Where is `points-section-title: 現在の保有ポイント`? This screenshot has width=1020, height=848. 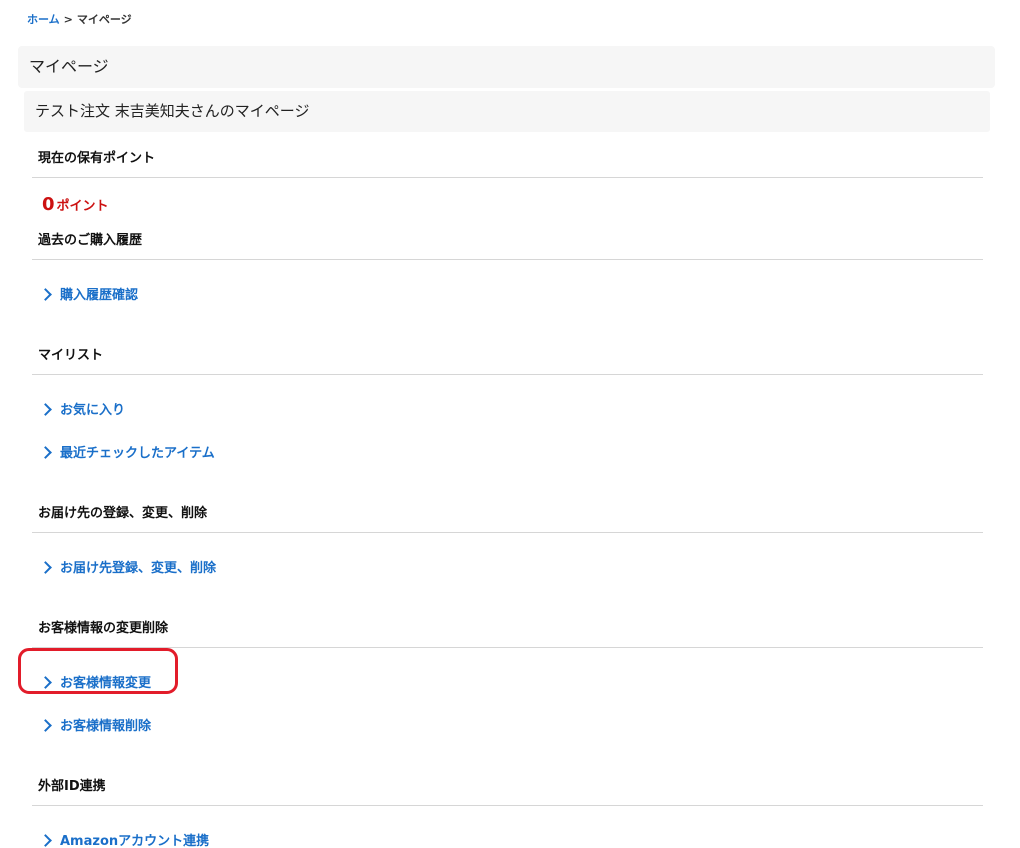
points-section-title: 現在の保有ポイント is located at coordinates (507, 159).